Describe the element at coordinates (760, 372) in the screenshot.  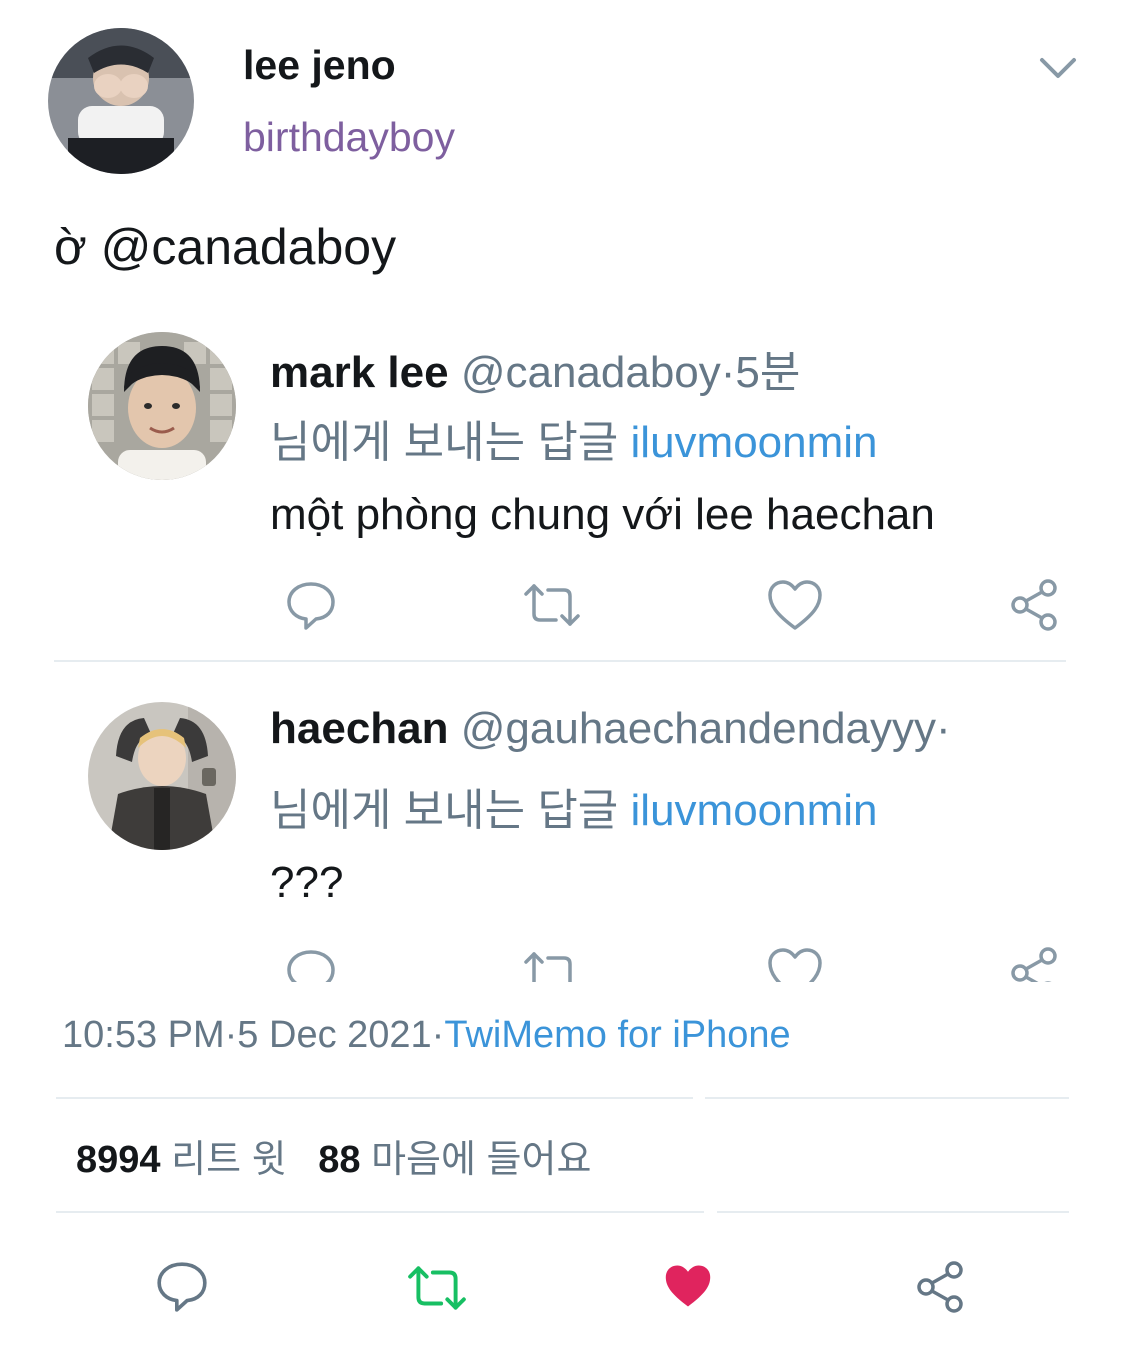
I see `reply-1-time: ·5분` at that location.